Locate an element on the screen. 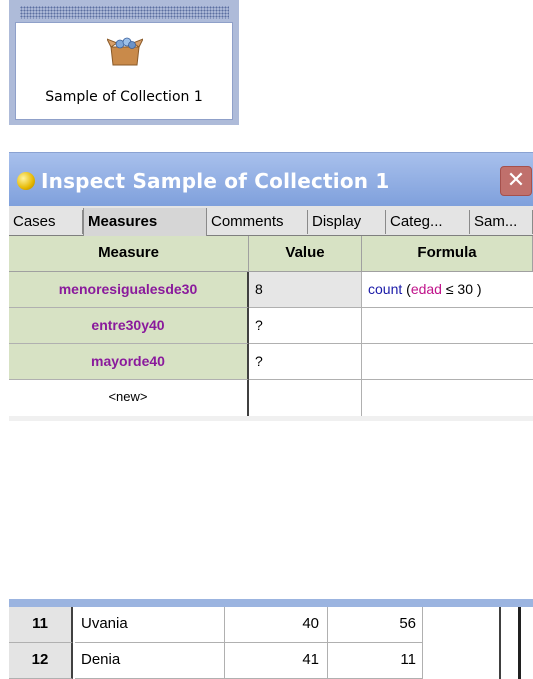  tab-measures: Measures is located at coordinates (145, 222).